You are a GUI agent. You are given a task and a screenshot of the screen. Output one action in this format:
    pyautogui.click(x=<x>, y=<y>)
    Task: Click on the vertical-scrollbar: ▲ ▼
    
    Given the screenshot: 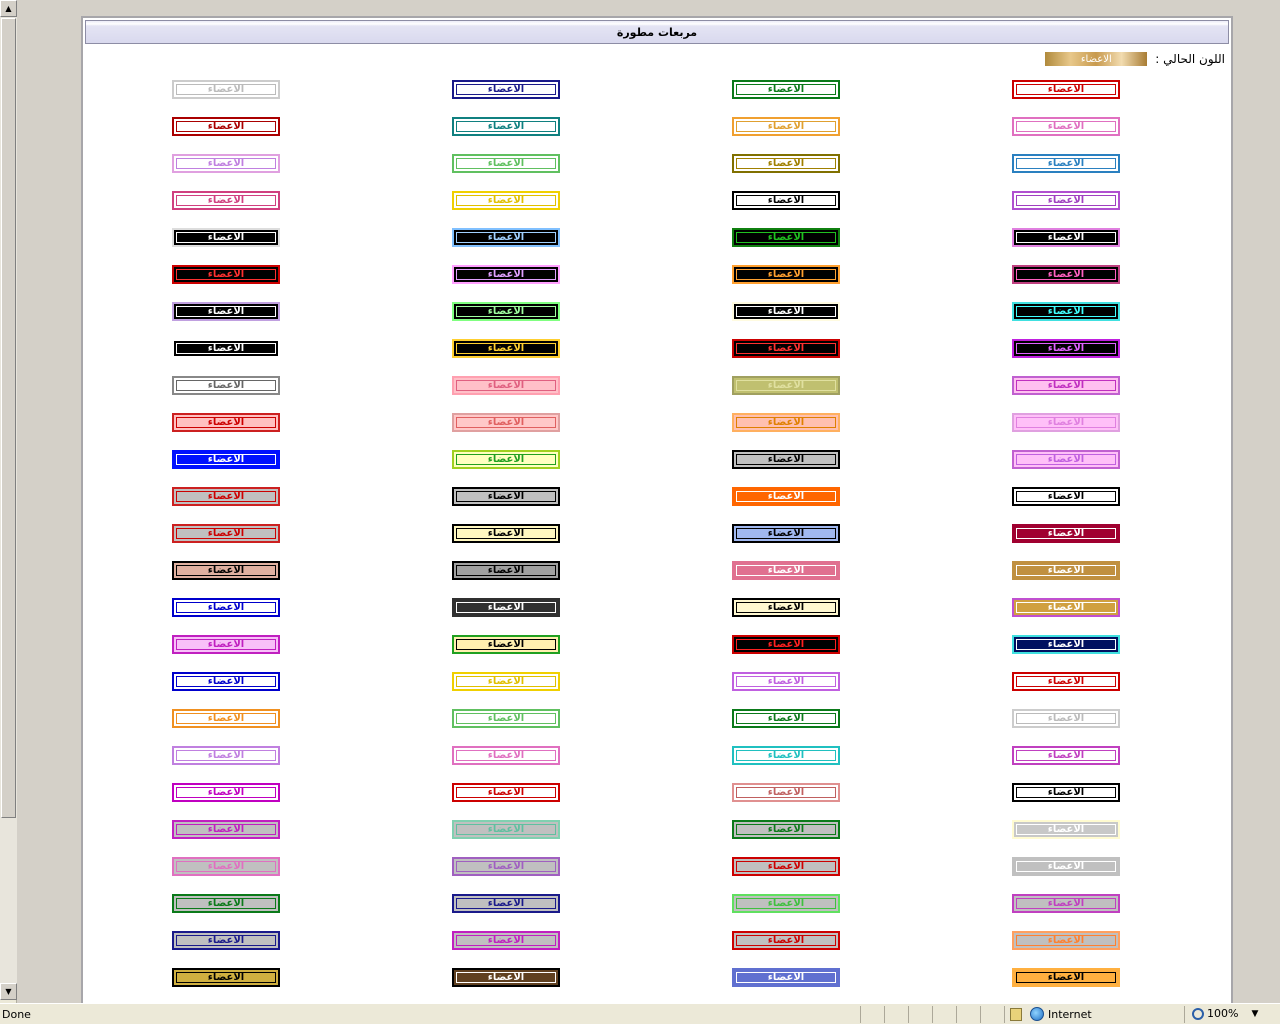 What is the action you would take?
    pyautogui.click(x=8, y=501)
    